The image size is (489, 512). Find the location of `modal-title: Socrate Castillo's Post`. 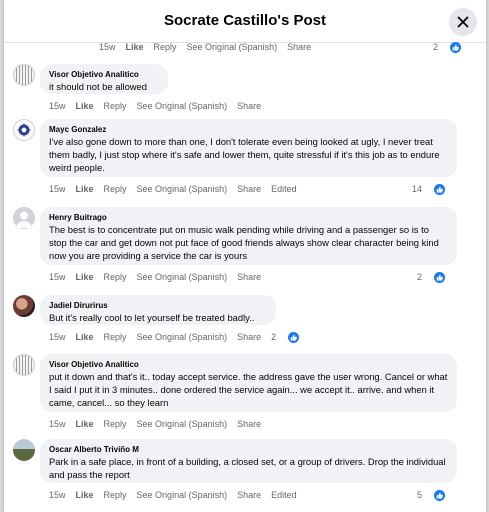

modal-title: Socrate Castillo's Post is located at coordinates (245, 20).